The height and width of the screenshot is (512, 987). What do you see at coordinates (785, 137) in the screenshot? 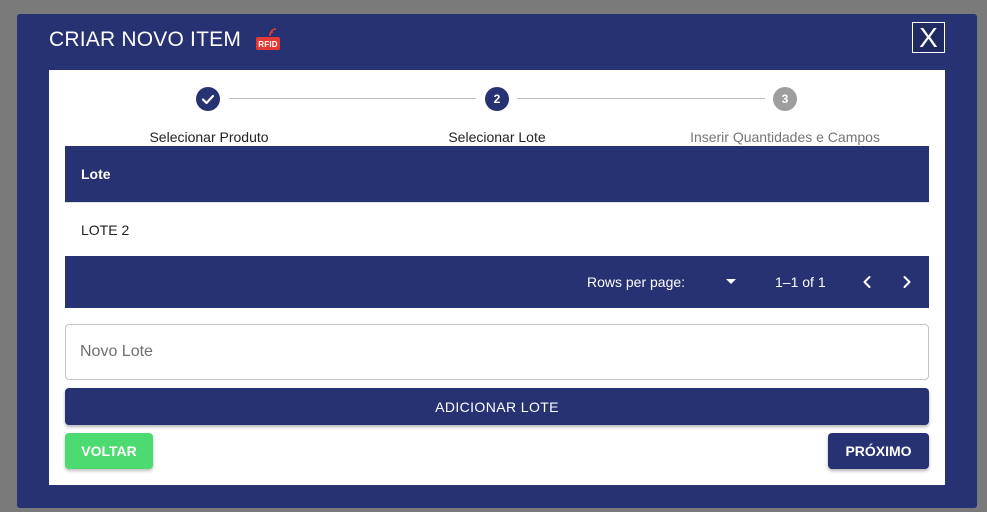
I see `step-3-label: Inserir Quantidades e Campos` at bounding box center [785, 137].